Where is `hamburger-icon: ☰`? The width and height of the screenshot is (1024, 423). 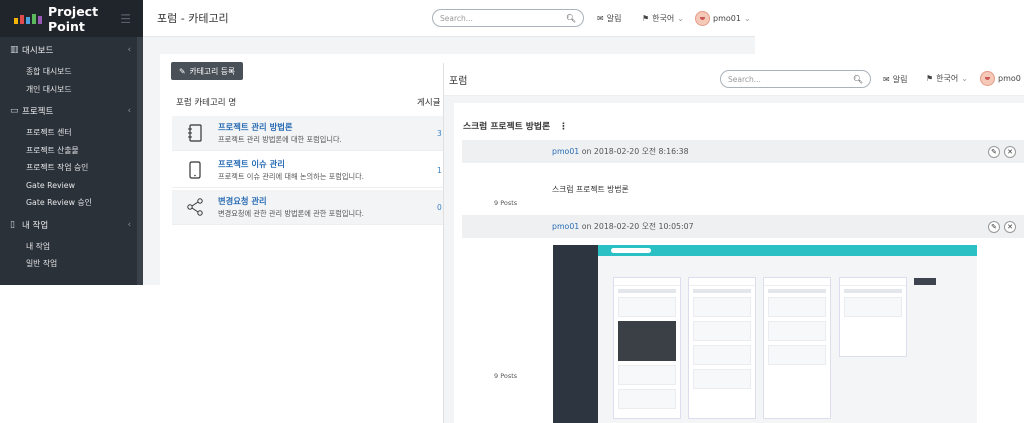
hamburger-icon: ☰ is located at coordinates (125, 19).